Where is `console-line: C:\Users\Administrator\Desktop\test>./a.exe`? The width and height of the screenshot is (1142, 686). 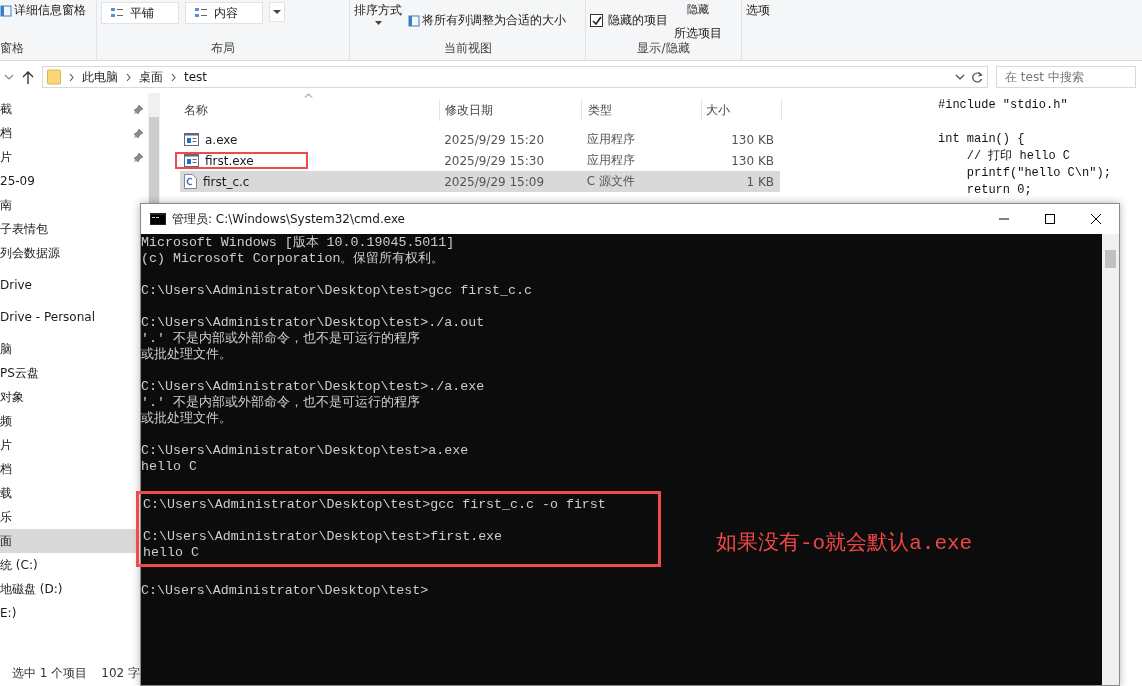
console-line: C:\Users\Administrator\Desktop\test>./a.exe is located at coordinates (313, 387).